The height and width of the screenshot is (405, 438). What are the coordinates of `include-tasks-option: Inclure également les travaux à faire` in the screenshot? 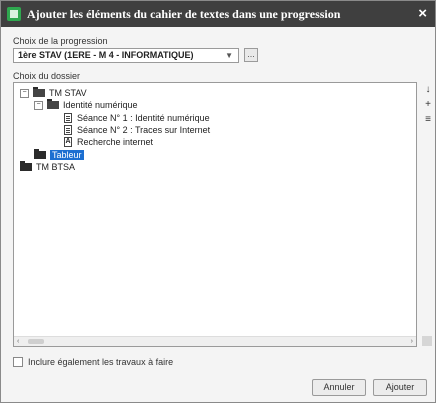 It's located at (93, 362).